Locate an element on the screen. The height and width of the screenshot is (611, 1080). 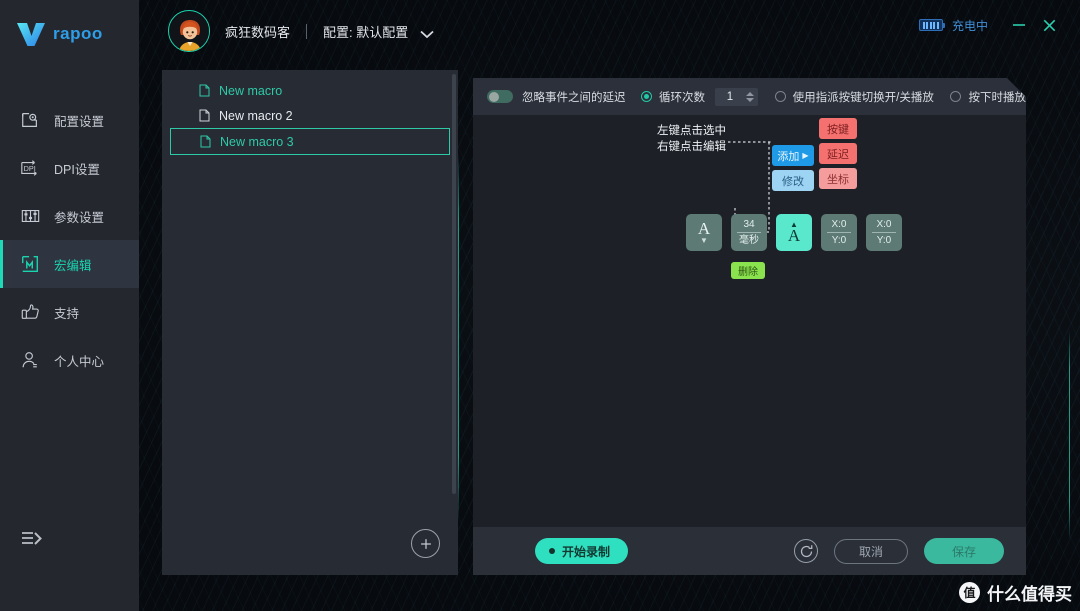
sidebar-item-params: 参数设置 is located at coordinates (69, 216).